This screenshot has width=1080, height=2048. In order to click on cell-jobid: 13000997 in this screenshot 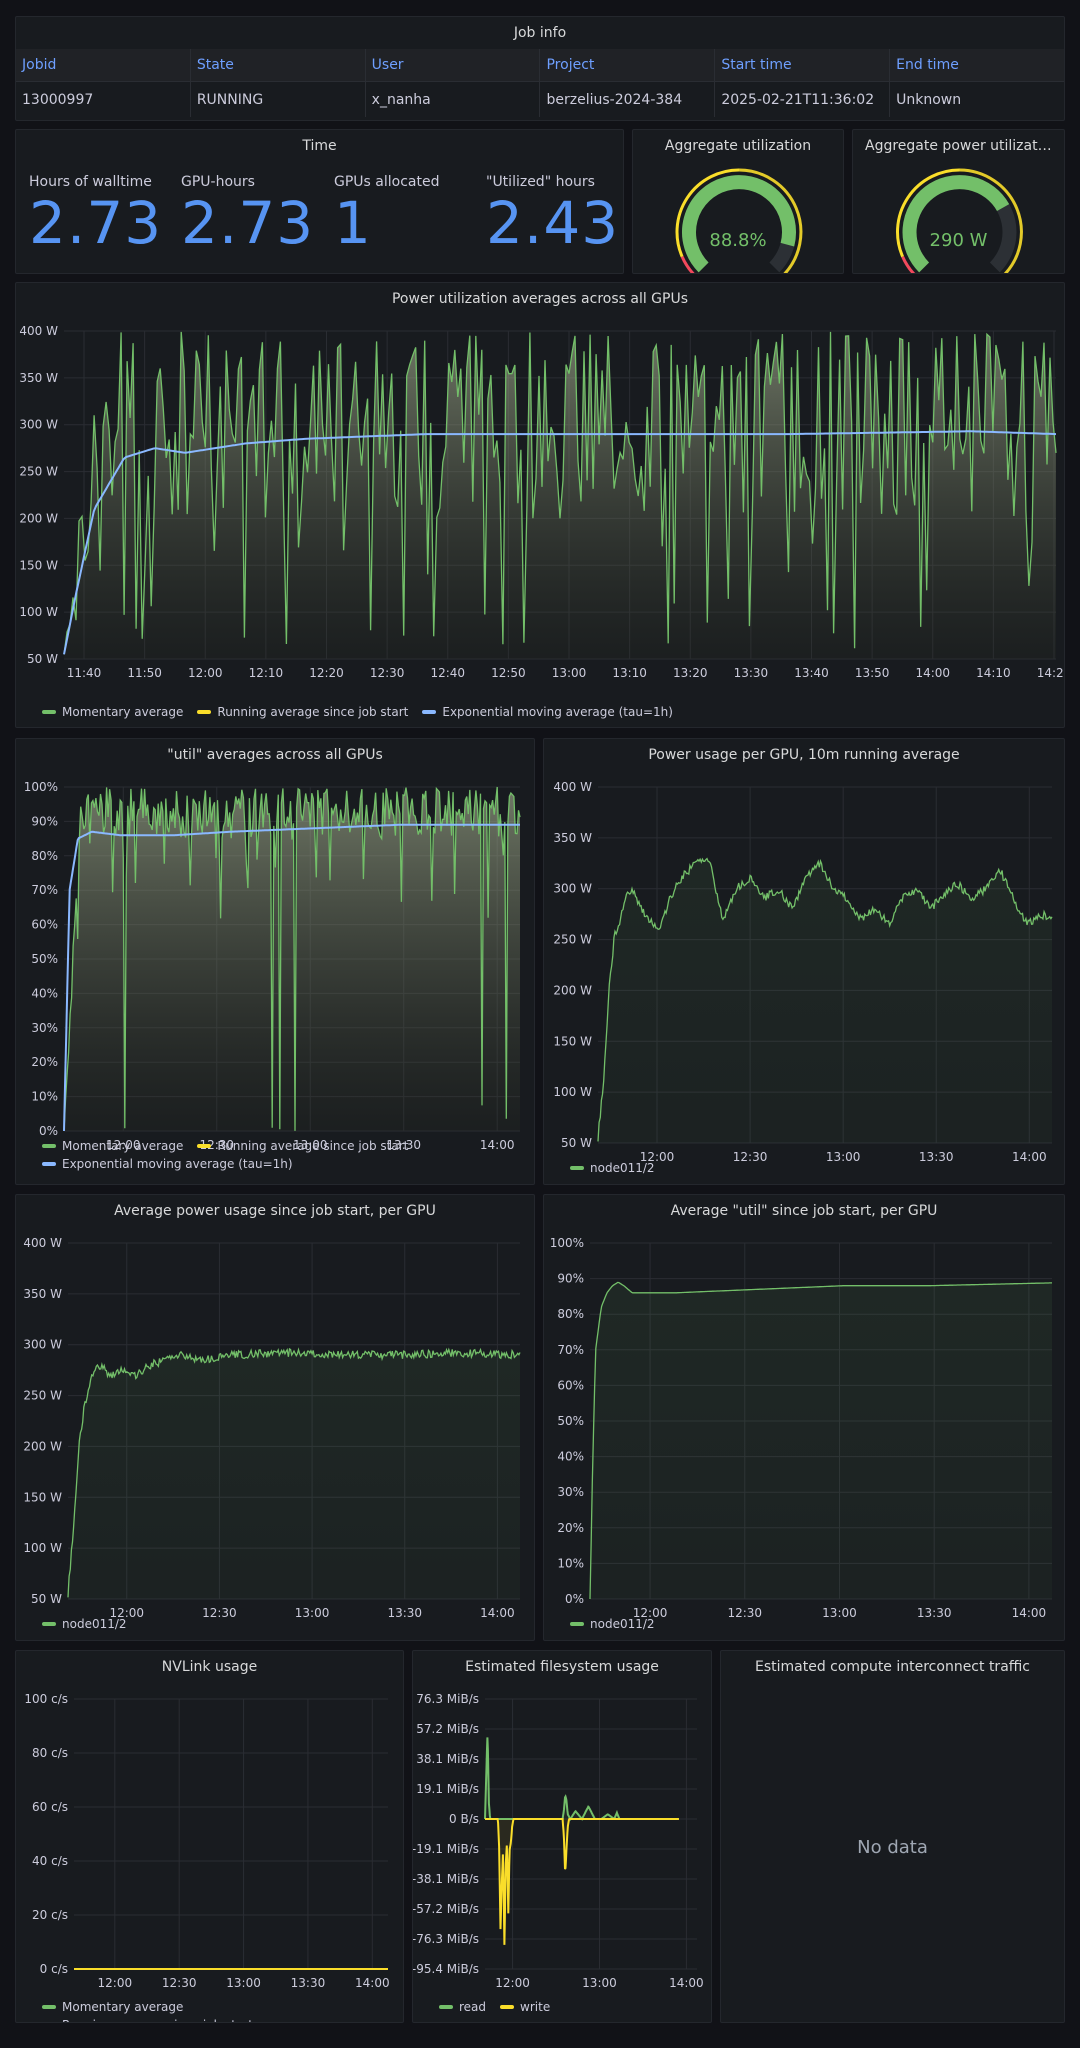, I will do `click(103, 99)`.